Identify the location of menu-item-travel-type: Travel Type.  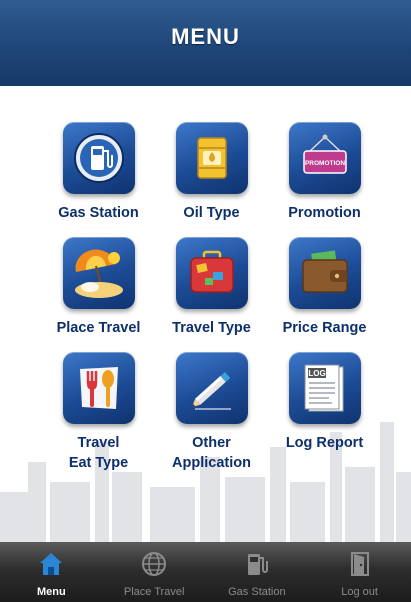
(211, 287).